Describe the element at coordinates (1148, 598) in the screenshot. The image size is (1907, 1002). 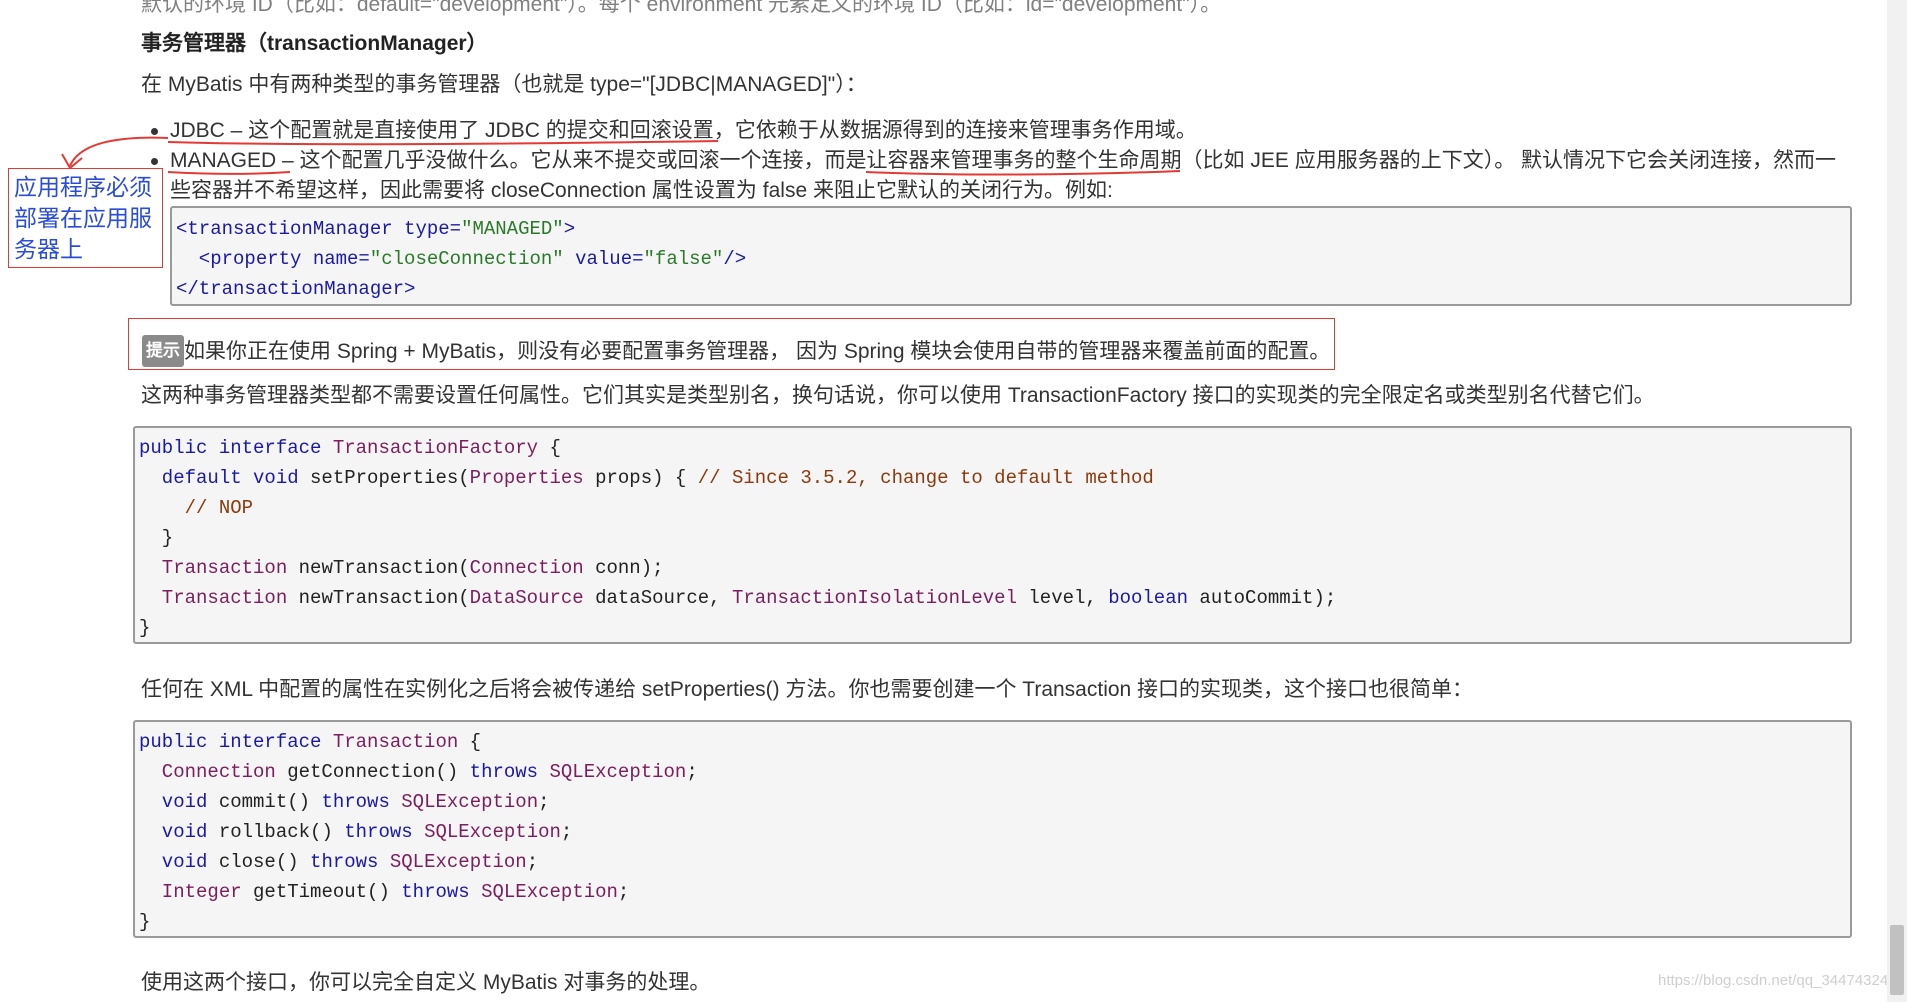
I see `code-token: boolean` at that location.